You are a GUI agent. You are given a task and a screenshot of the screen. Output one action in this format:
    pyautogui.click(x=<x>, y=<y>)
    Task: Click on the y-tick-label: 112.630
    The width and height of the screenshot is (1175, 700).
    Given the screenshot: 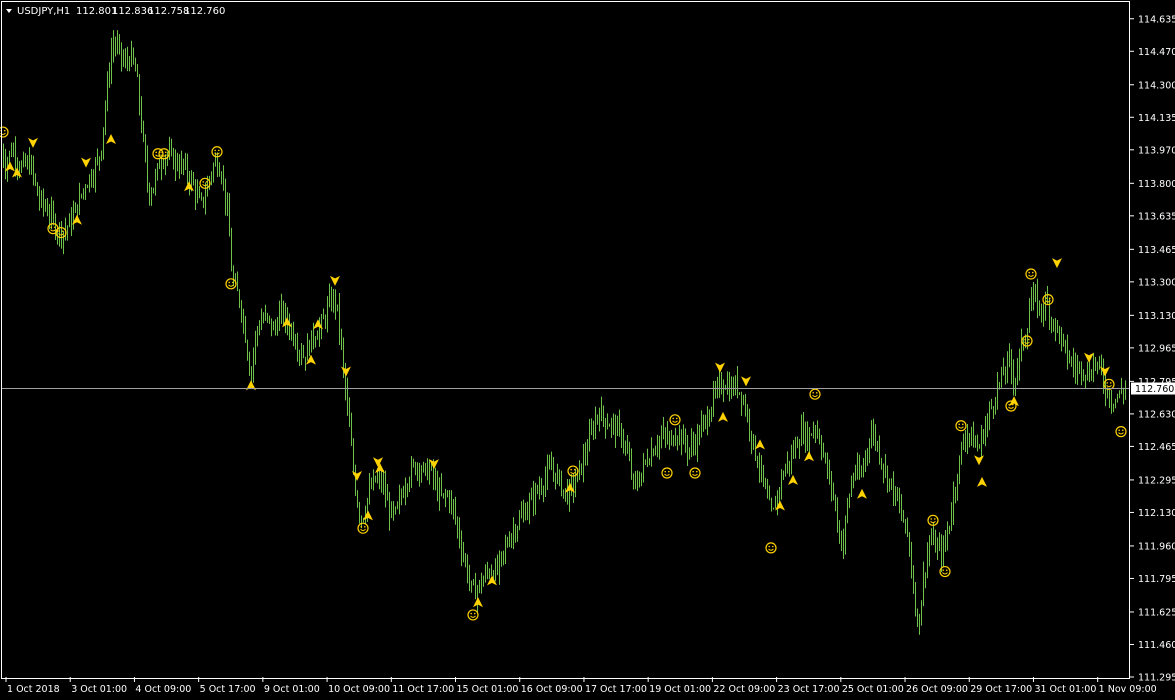 What is the action you would take?
    pyautogui.click(x=1156, y=414)
    